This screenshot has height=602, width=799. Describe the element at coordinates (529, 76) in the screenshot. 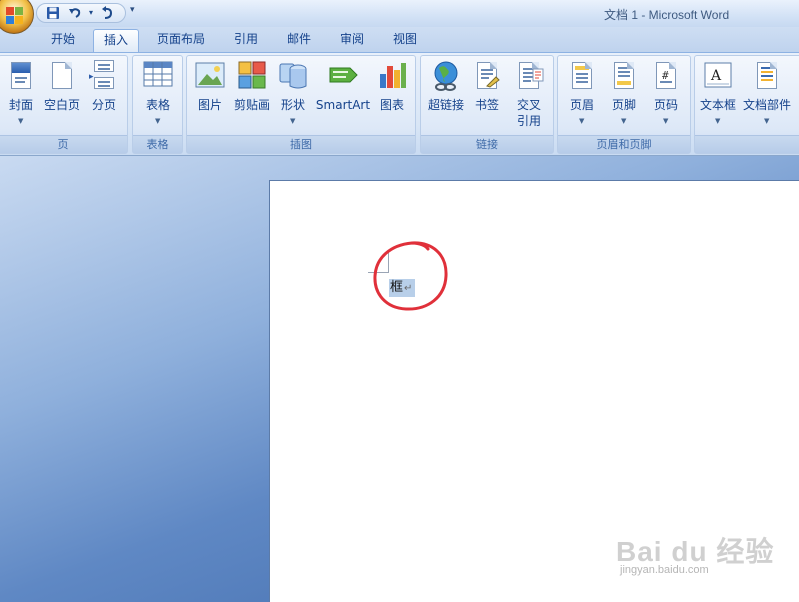

I see `cross-reference-icon` at that location.